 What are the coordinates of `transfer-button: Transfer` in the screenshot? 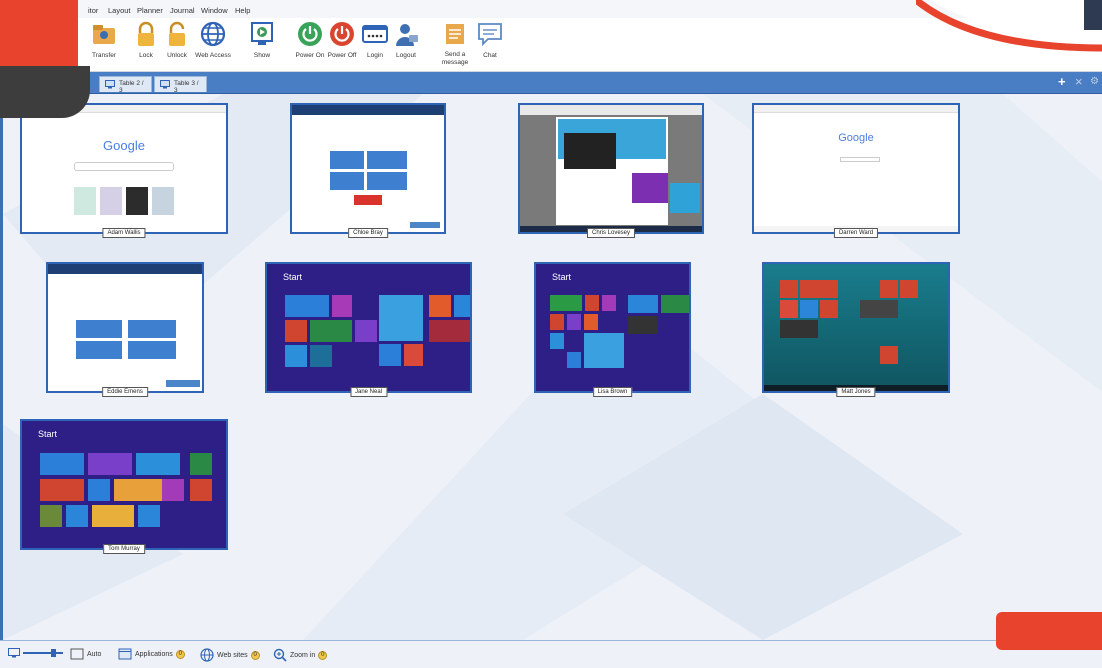 It's located at (104, 40).